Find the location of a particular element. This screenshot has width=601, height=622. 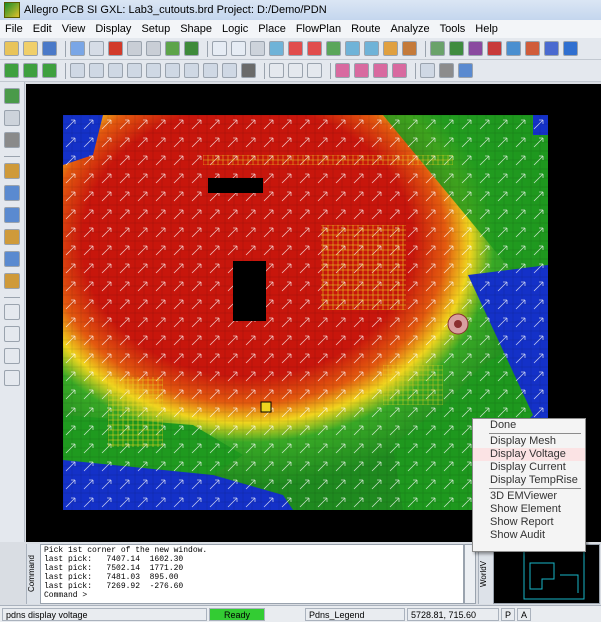

color-icon is located at coordinates (238, 48).